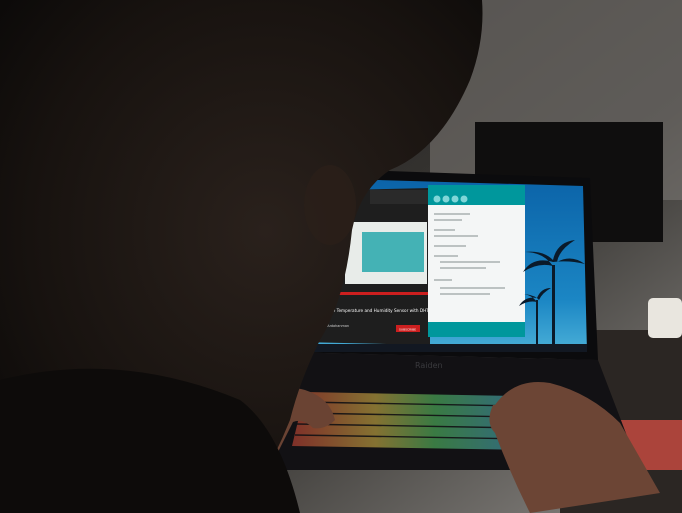  Describe the element at coordinates (429, 365) in the screenshot. I see `laptop-brand: Raiden` at that location.